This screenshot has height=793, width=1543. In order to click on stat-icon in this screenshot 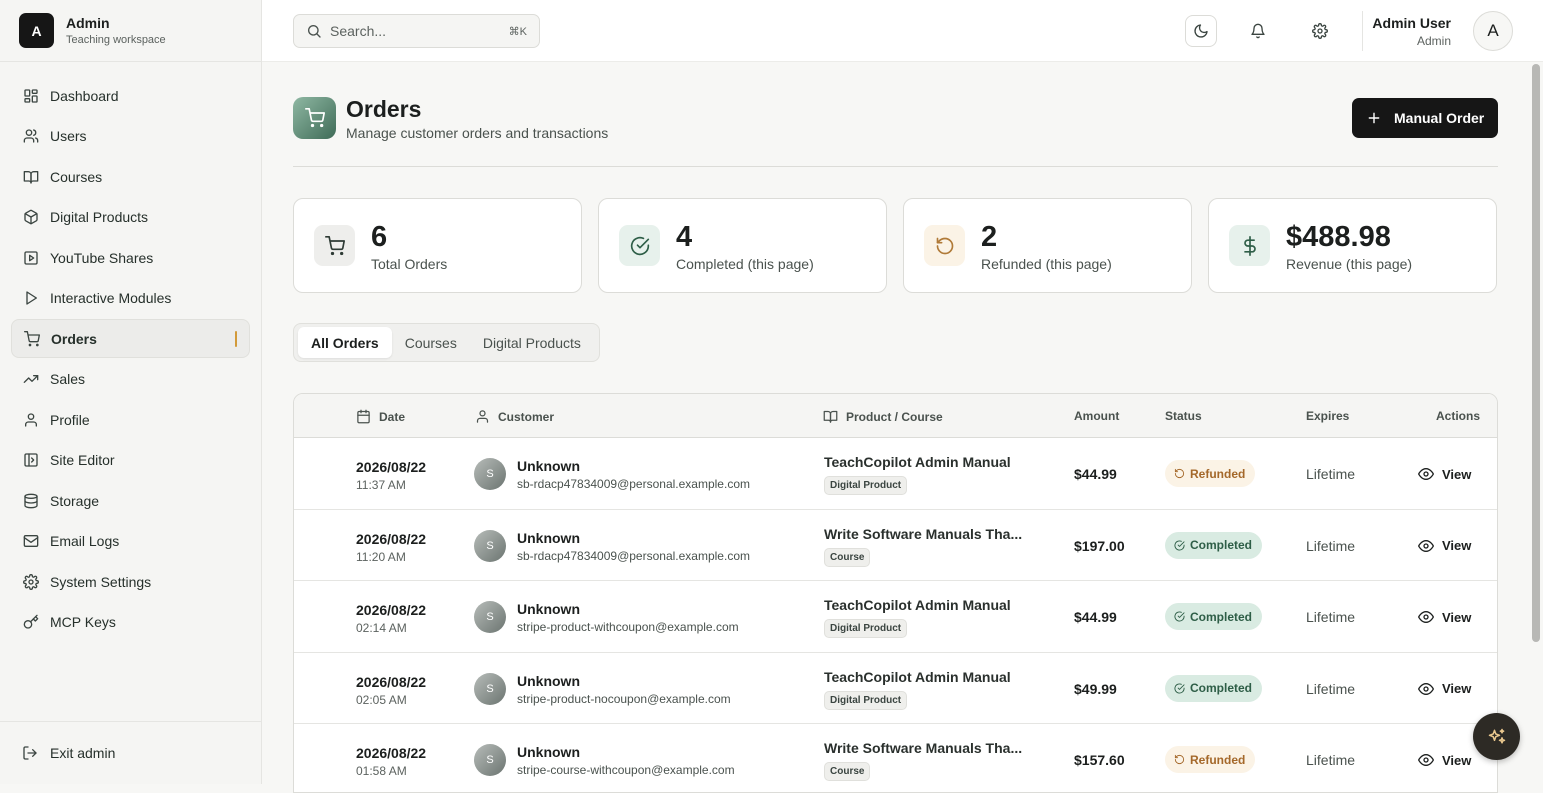, I will do `click(1249, 245)`.